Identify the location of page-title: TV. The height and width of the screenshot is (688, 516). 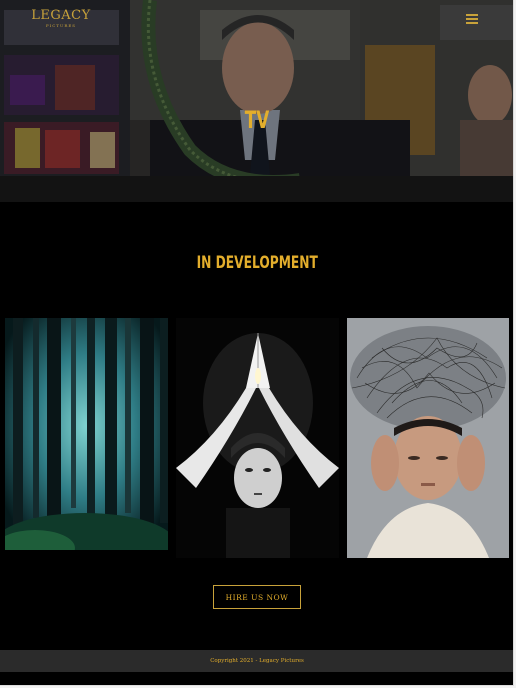
(257, 120).